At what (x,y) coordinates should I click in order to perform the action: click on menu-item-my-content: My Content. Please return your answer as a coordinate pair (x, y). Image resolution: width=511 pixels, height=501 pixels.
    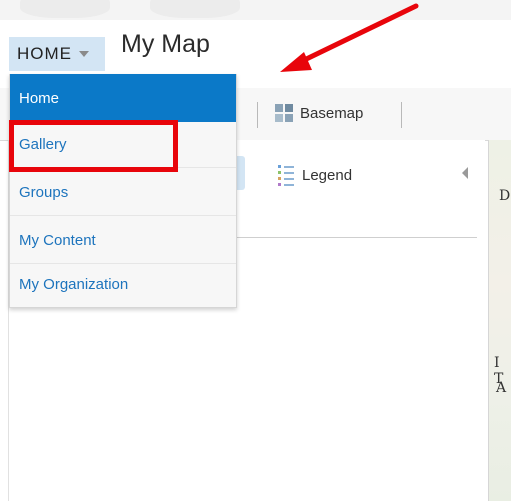
    Looking at the image, I should click on (123, 240).